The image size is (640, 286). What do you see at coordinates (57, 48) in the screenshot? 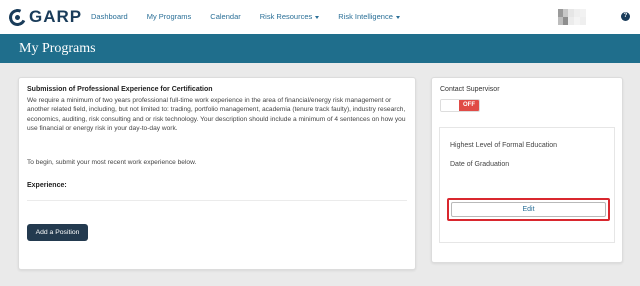
I see `page-title: My Programs` at bounding box center [57, 48].